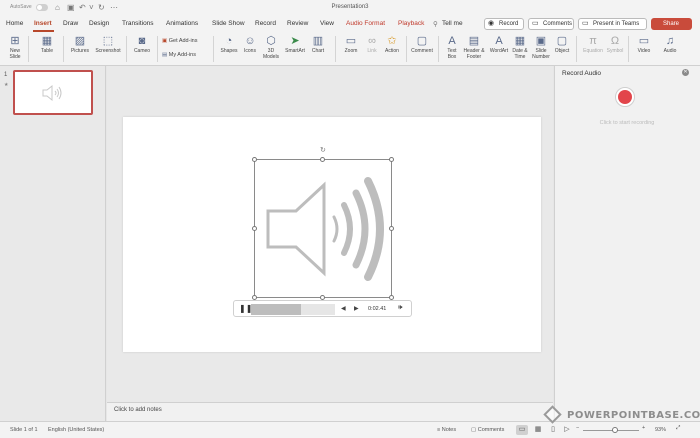 Image resolution: width=700 pixels, height=438 pixels. I want to click on get-addins-button: ▣ Get Add-ins, so click(179, 41).